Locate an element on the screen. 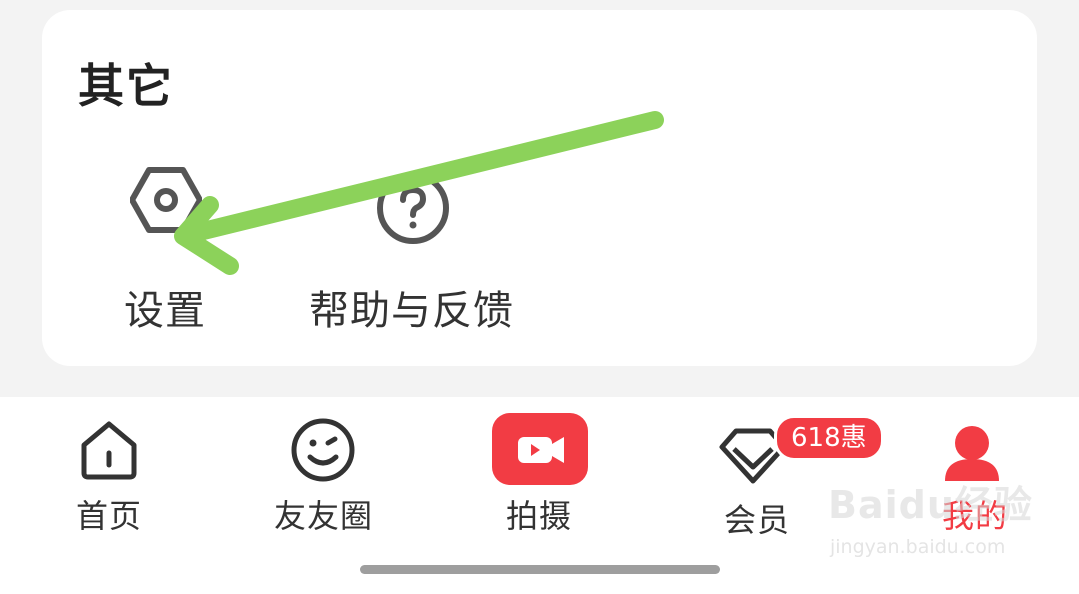  video-camera-icon is located at coordinates (540, 449).